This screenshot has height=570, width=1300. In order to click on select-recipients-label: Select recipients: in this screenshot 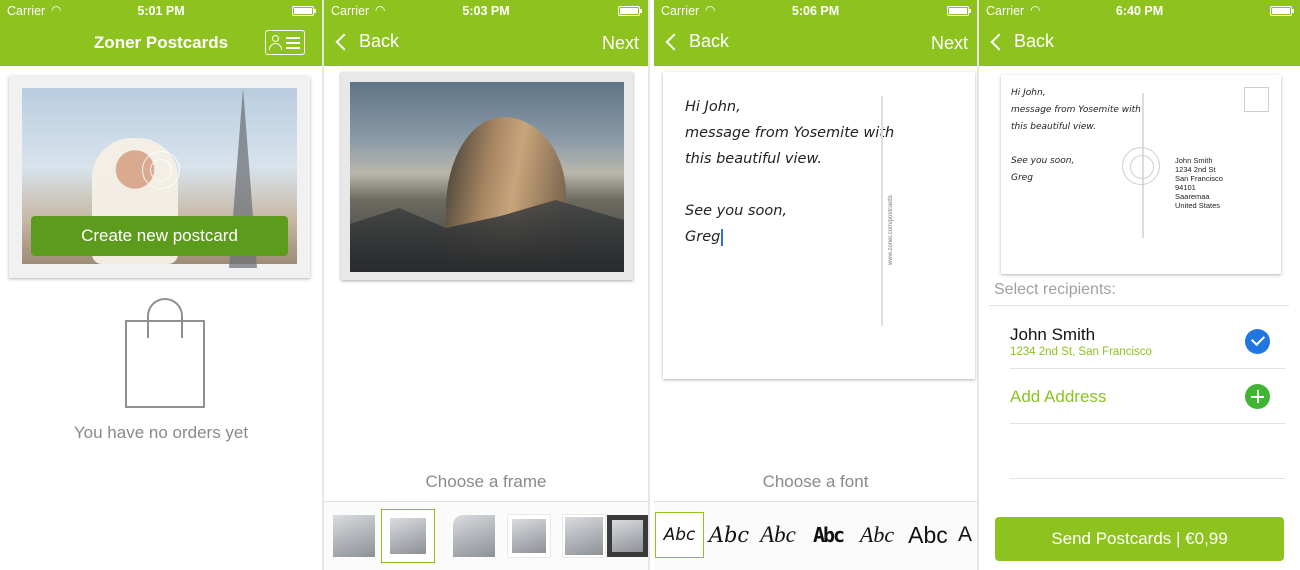, I will do `click(1055, 289)`.